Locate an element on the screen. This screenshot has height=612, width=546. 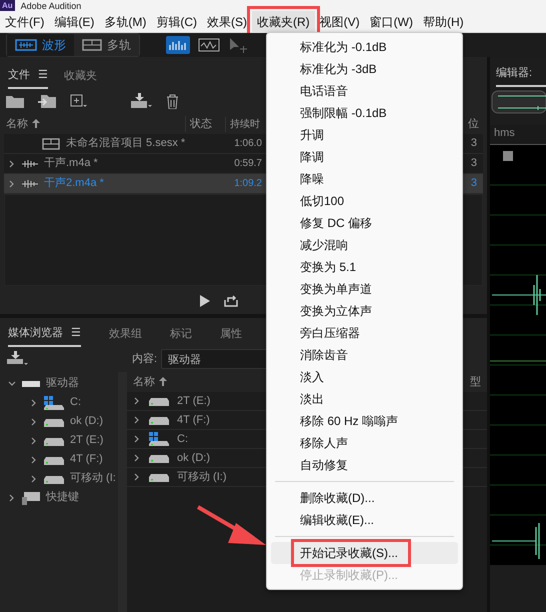
tree-item: 4T (F:) is located at coordinates (86, 459).